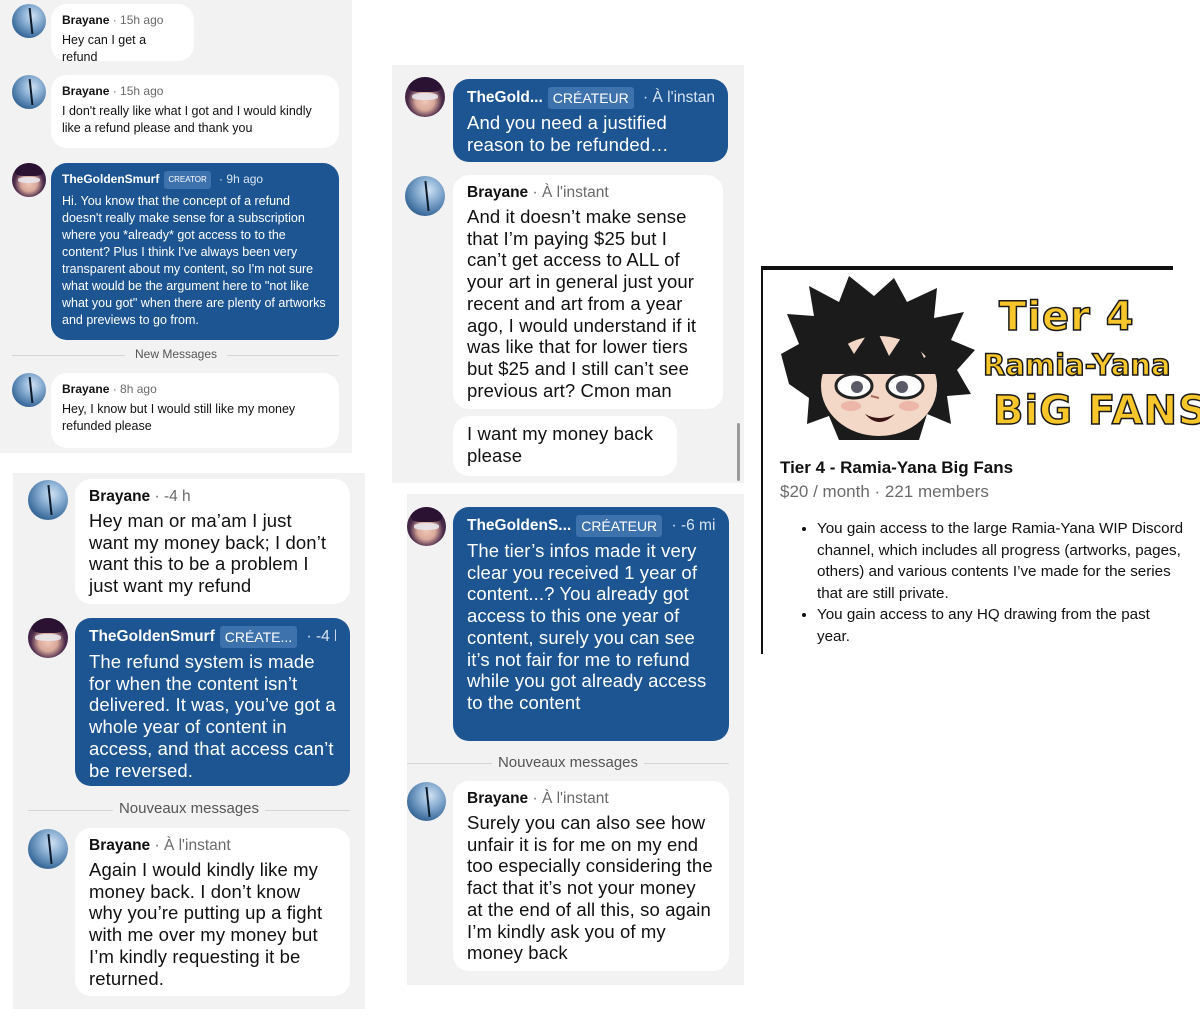  I want to click on new-messages-label: New Messages, so click(176, 354).